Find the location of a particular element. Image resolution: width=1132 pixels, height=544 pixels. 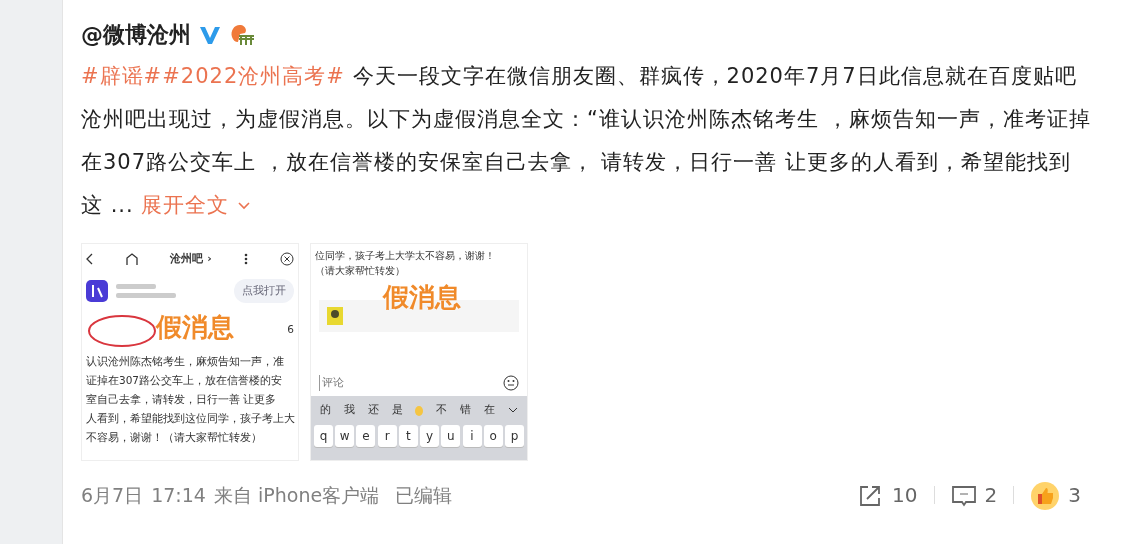

keyboard-key: p is located at coordinates (514, 436).